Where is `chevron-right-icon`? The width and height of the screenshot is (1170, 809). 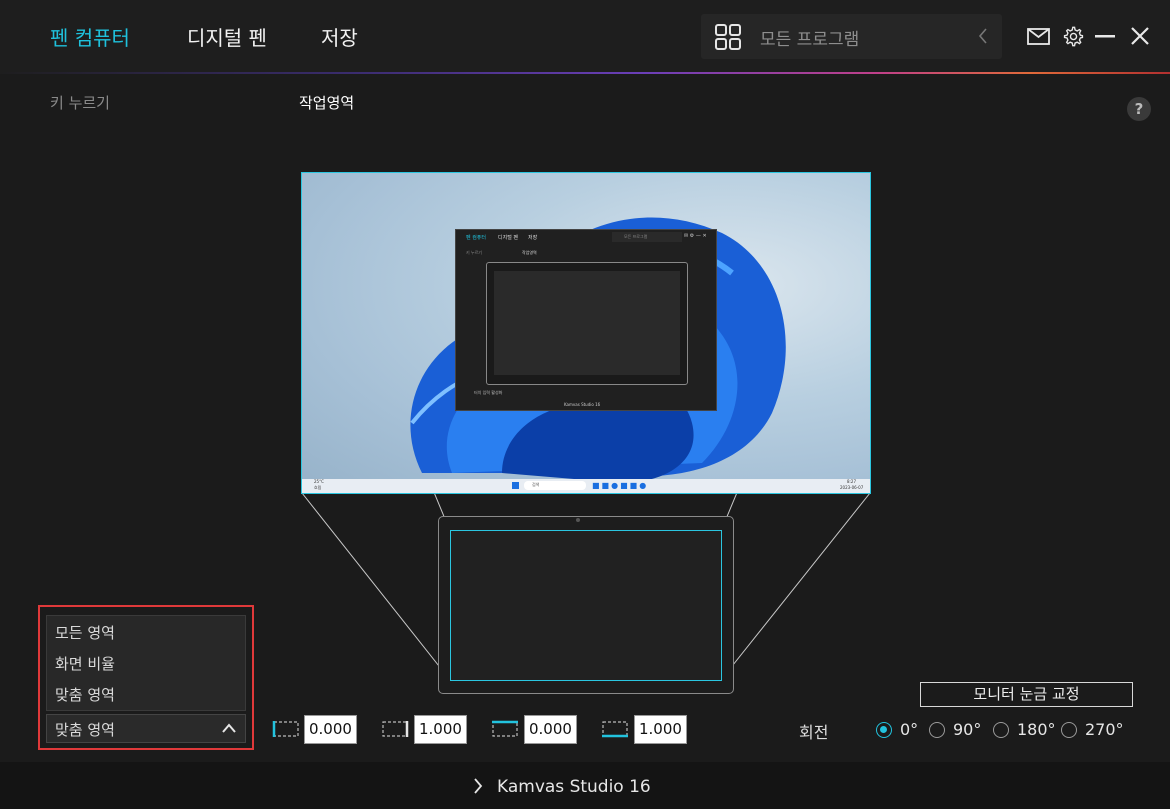
chevron-right-icon is located at coordinates (478, 786).